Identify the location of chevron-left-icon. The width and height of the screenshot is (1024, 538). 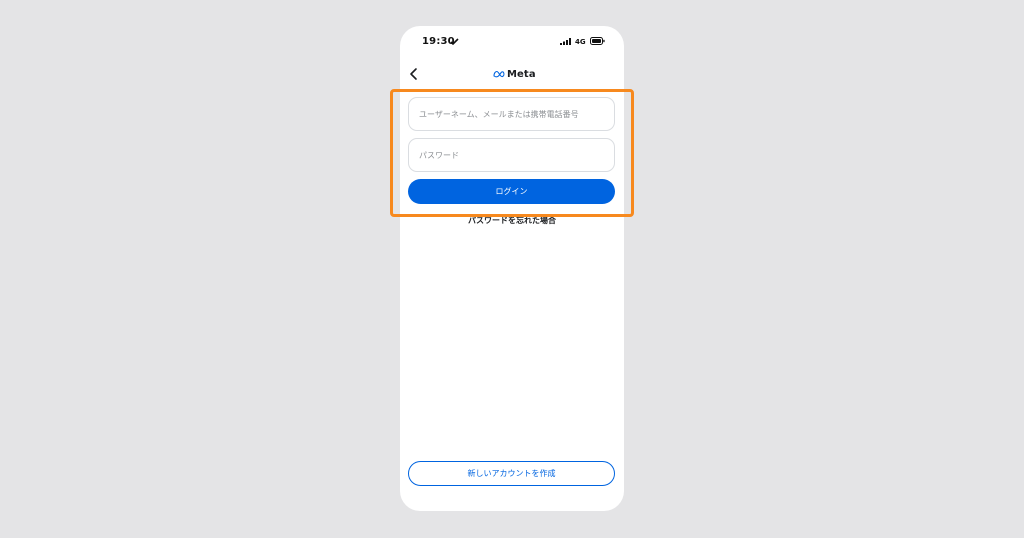
(413, 74).